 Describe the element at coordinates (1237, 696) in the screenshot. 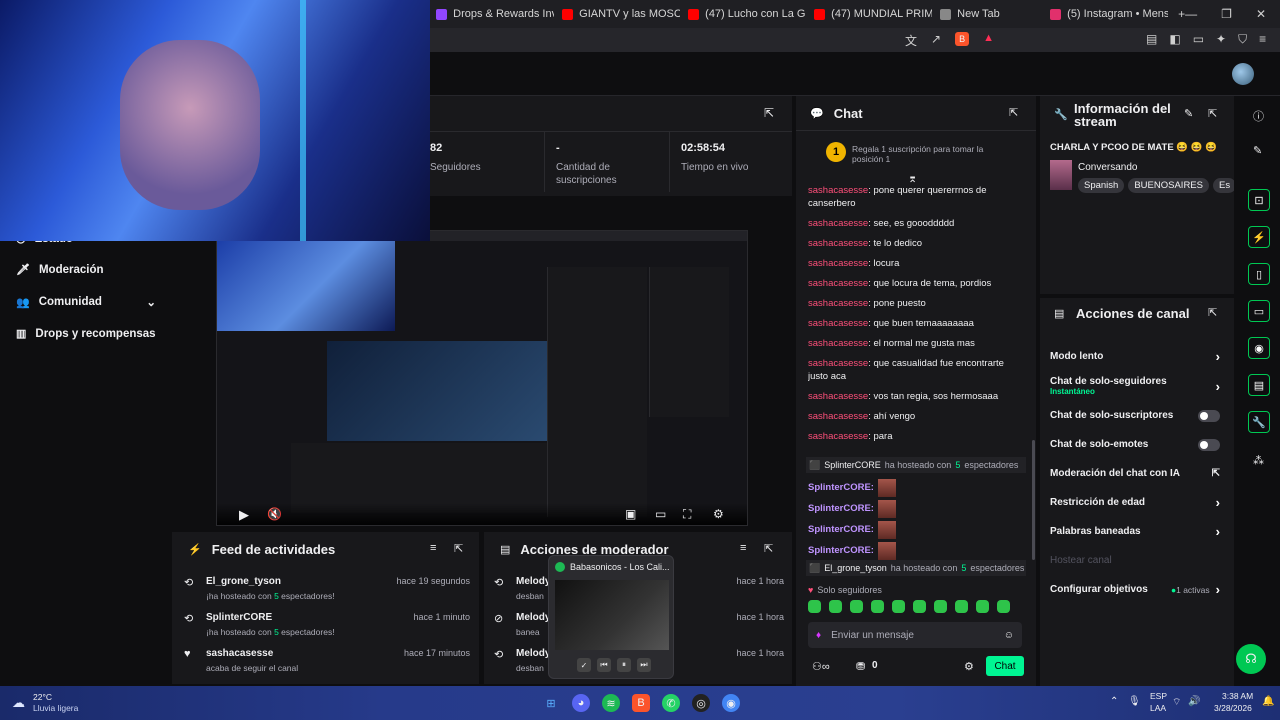

I see `clock-time: 3:38 AM` at that location.